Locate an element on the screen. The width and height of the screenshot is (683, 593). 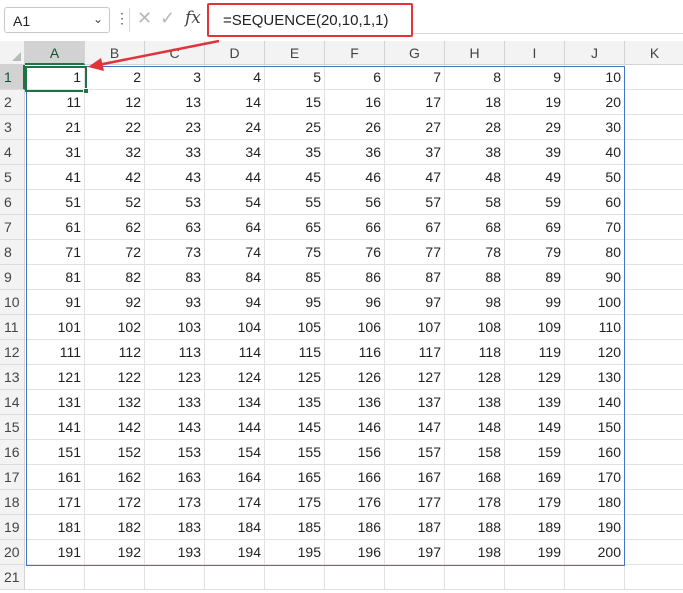
cell-E17: 165 is located at coordinates (295, 477).